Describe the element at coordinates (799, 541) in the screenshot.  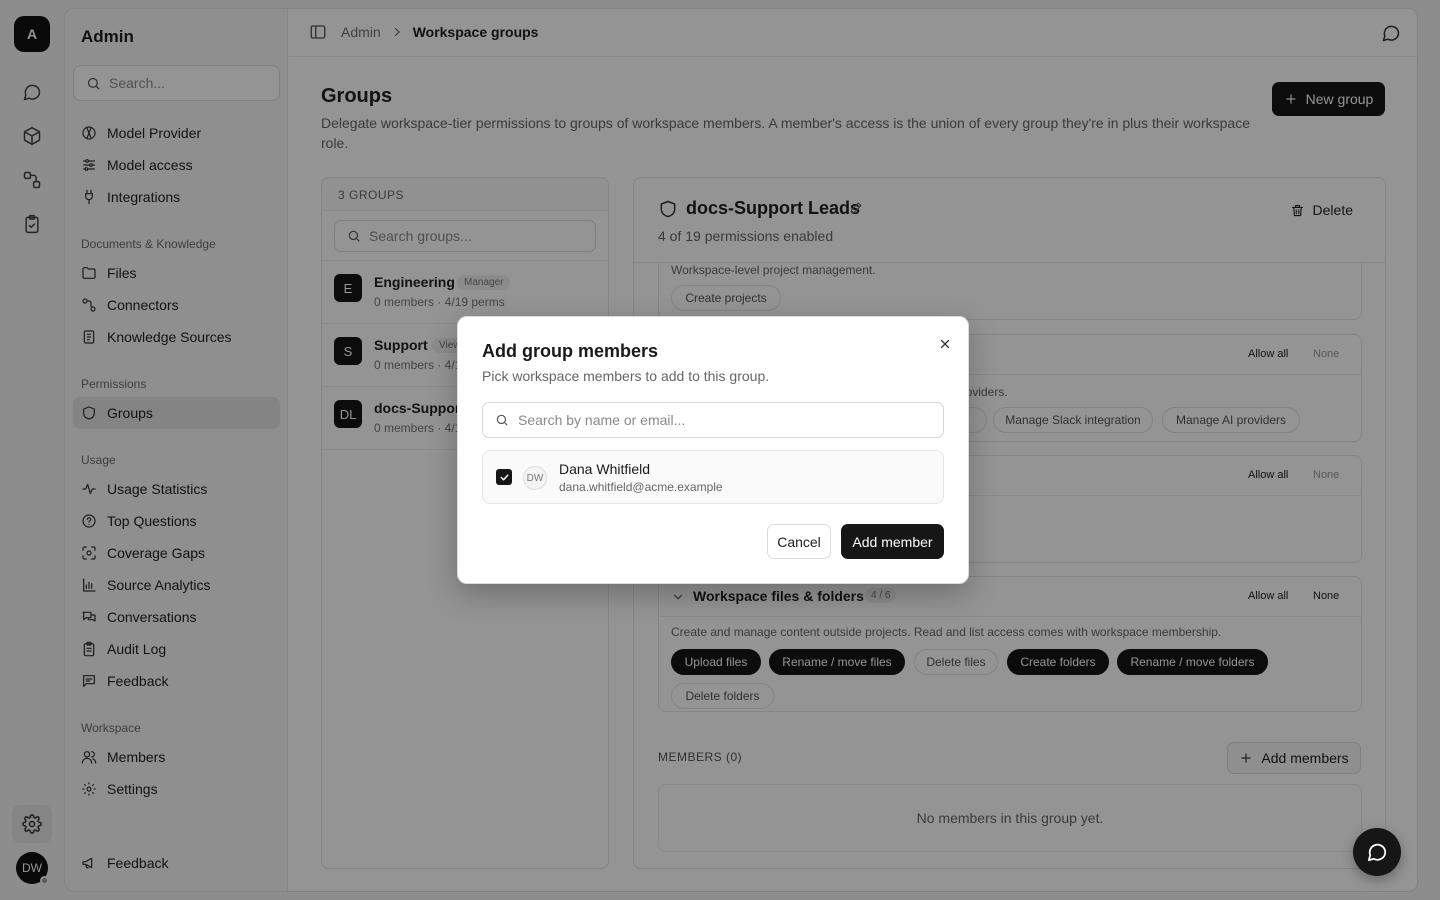
I see `cancel-button: Cancel` at that location.